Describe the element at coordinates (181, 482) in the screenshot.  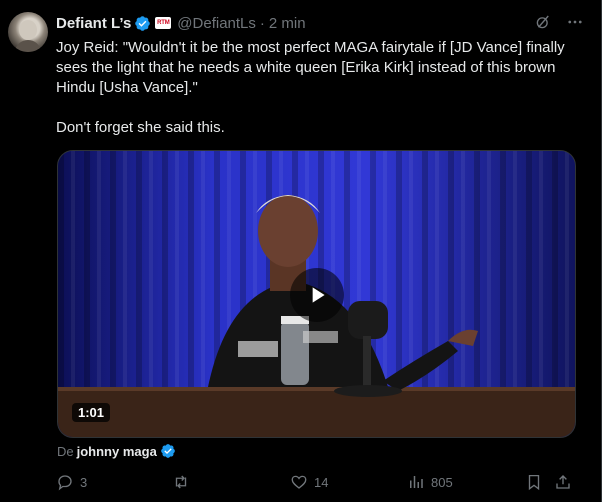
I see `repost-icon` at that location.